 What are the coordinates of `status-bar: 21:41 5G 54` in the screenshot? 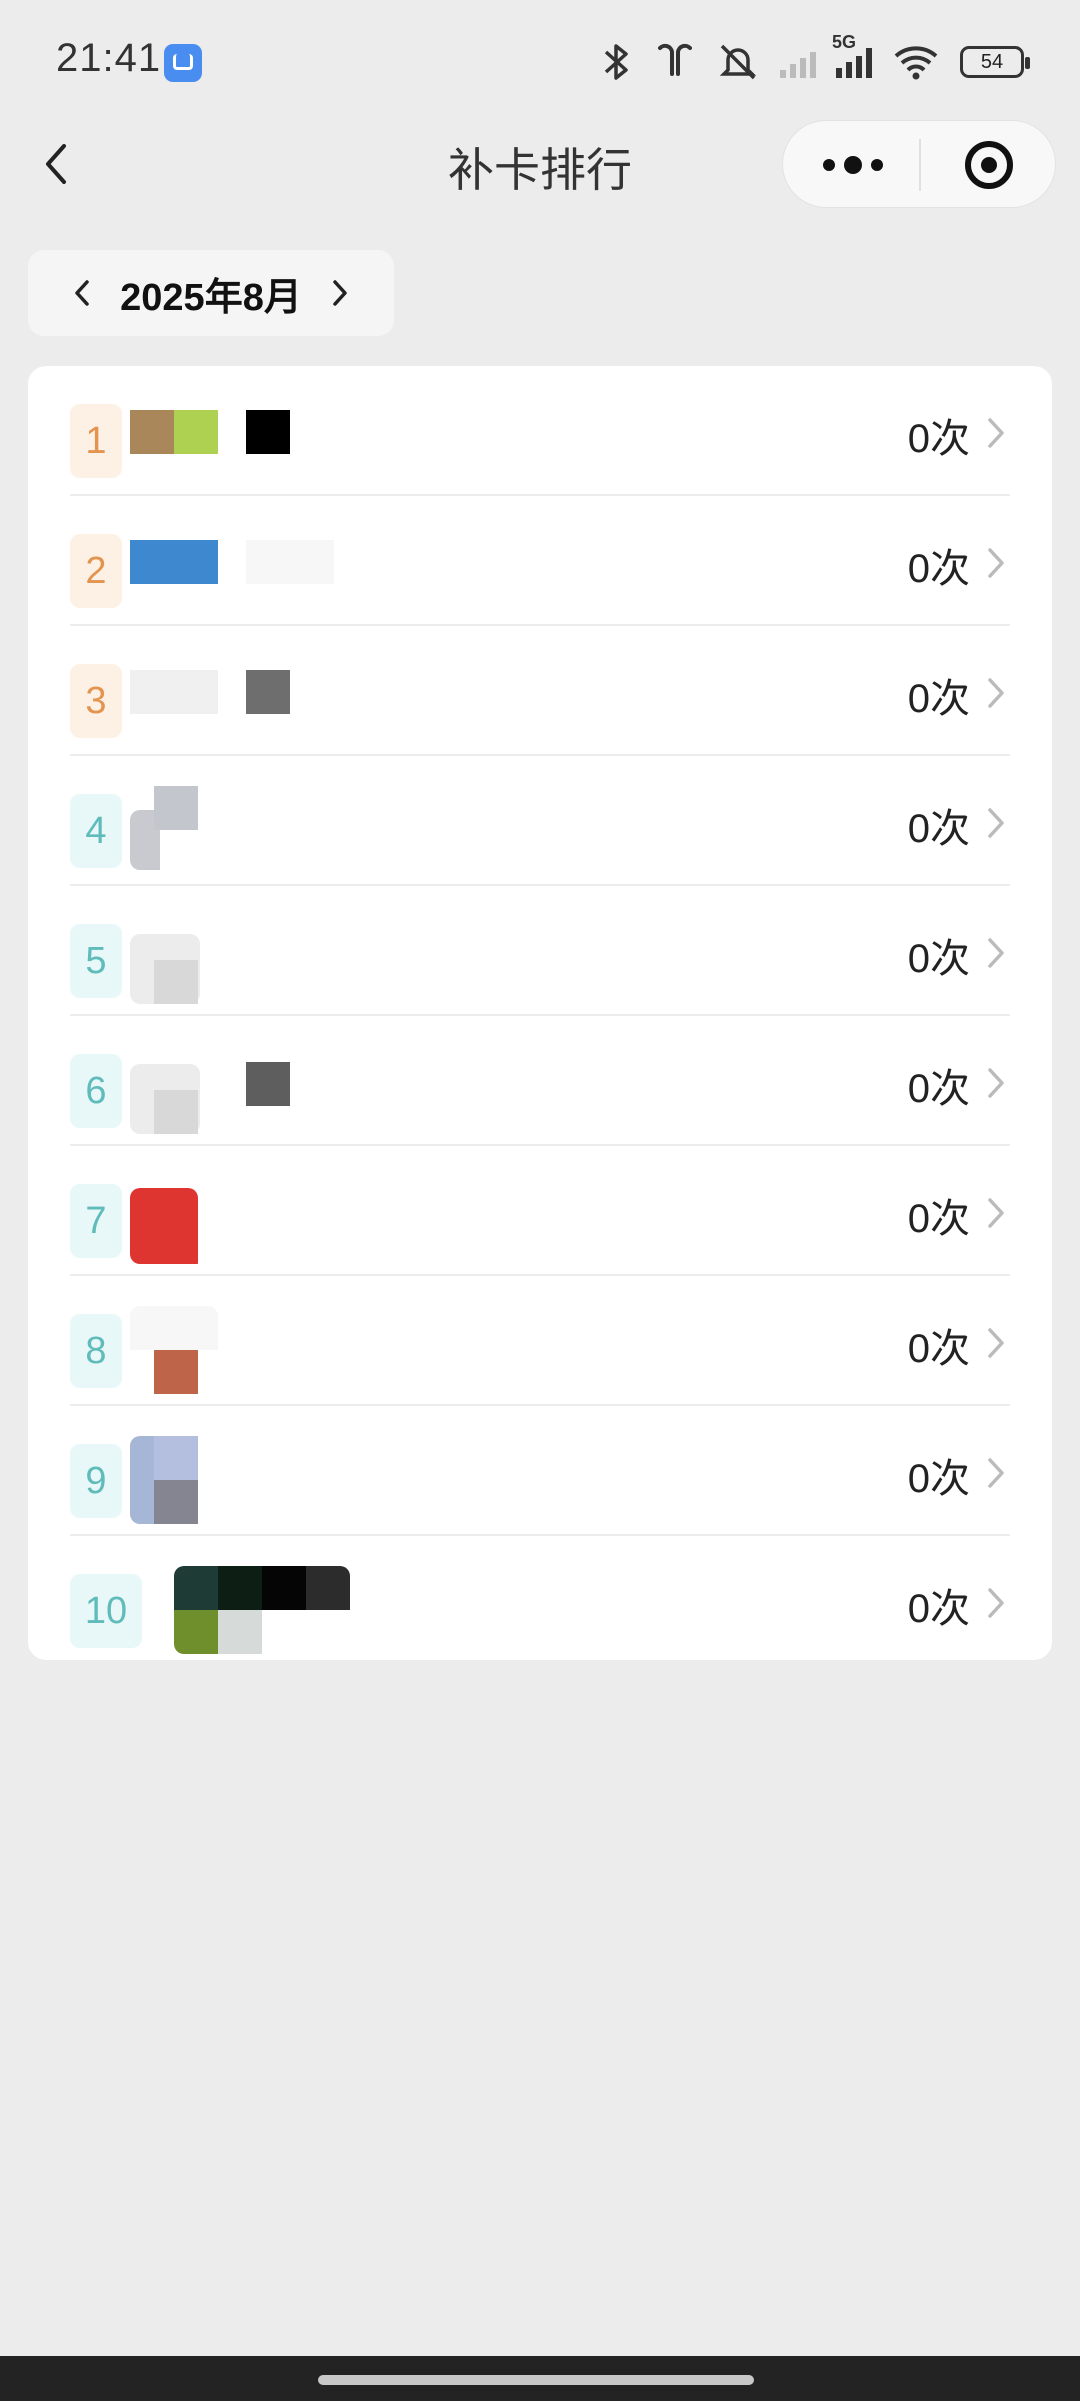 It's located at (540, 60).